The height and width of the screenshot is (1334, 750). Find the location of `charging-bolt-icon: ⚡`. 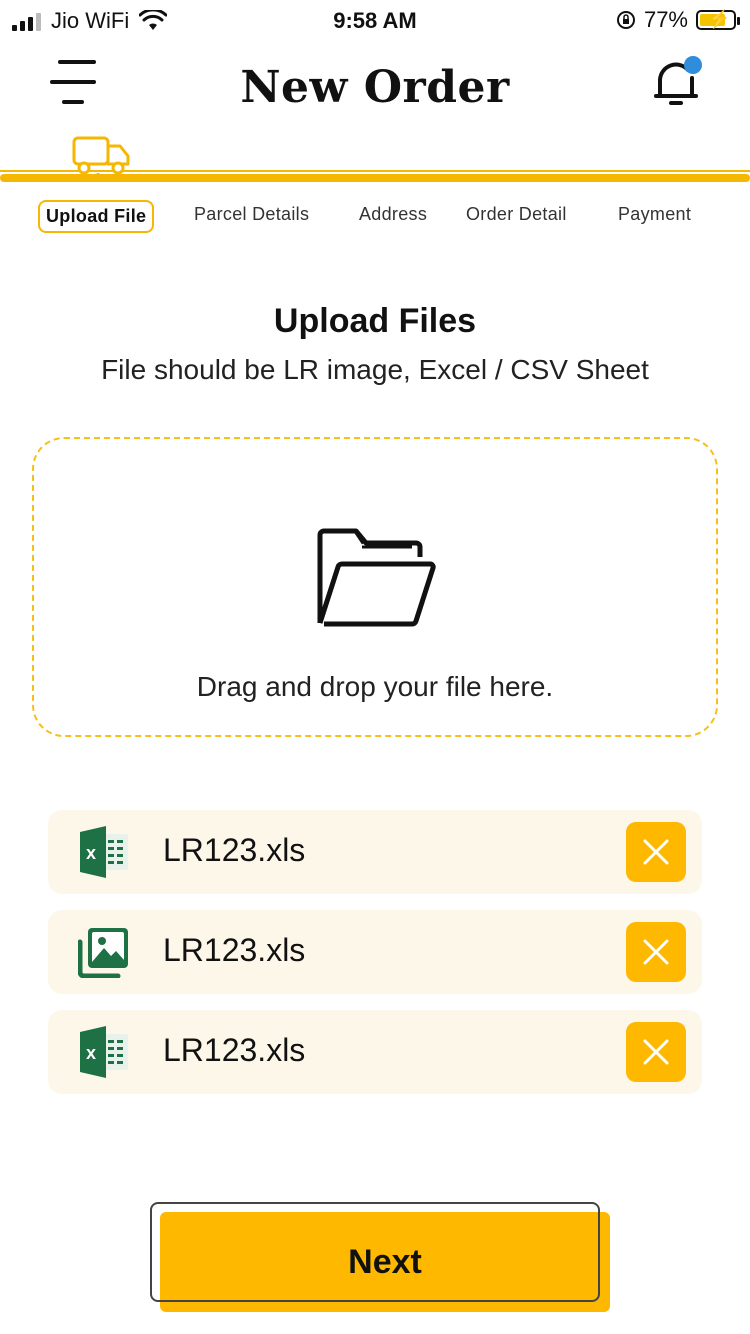

charging-bolt-icon: ⚡ is located at coordinates (719, 19).